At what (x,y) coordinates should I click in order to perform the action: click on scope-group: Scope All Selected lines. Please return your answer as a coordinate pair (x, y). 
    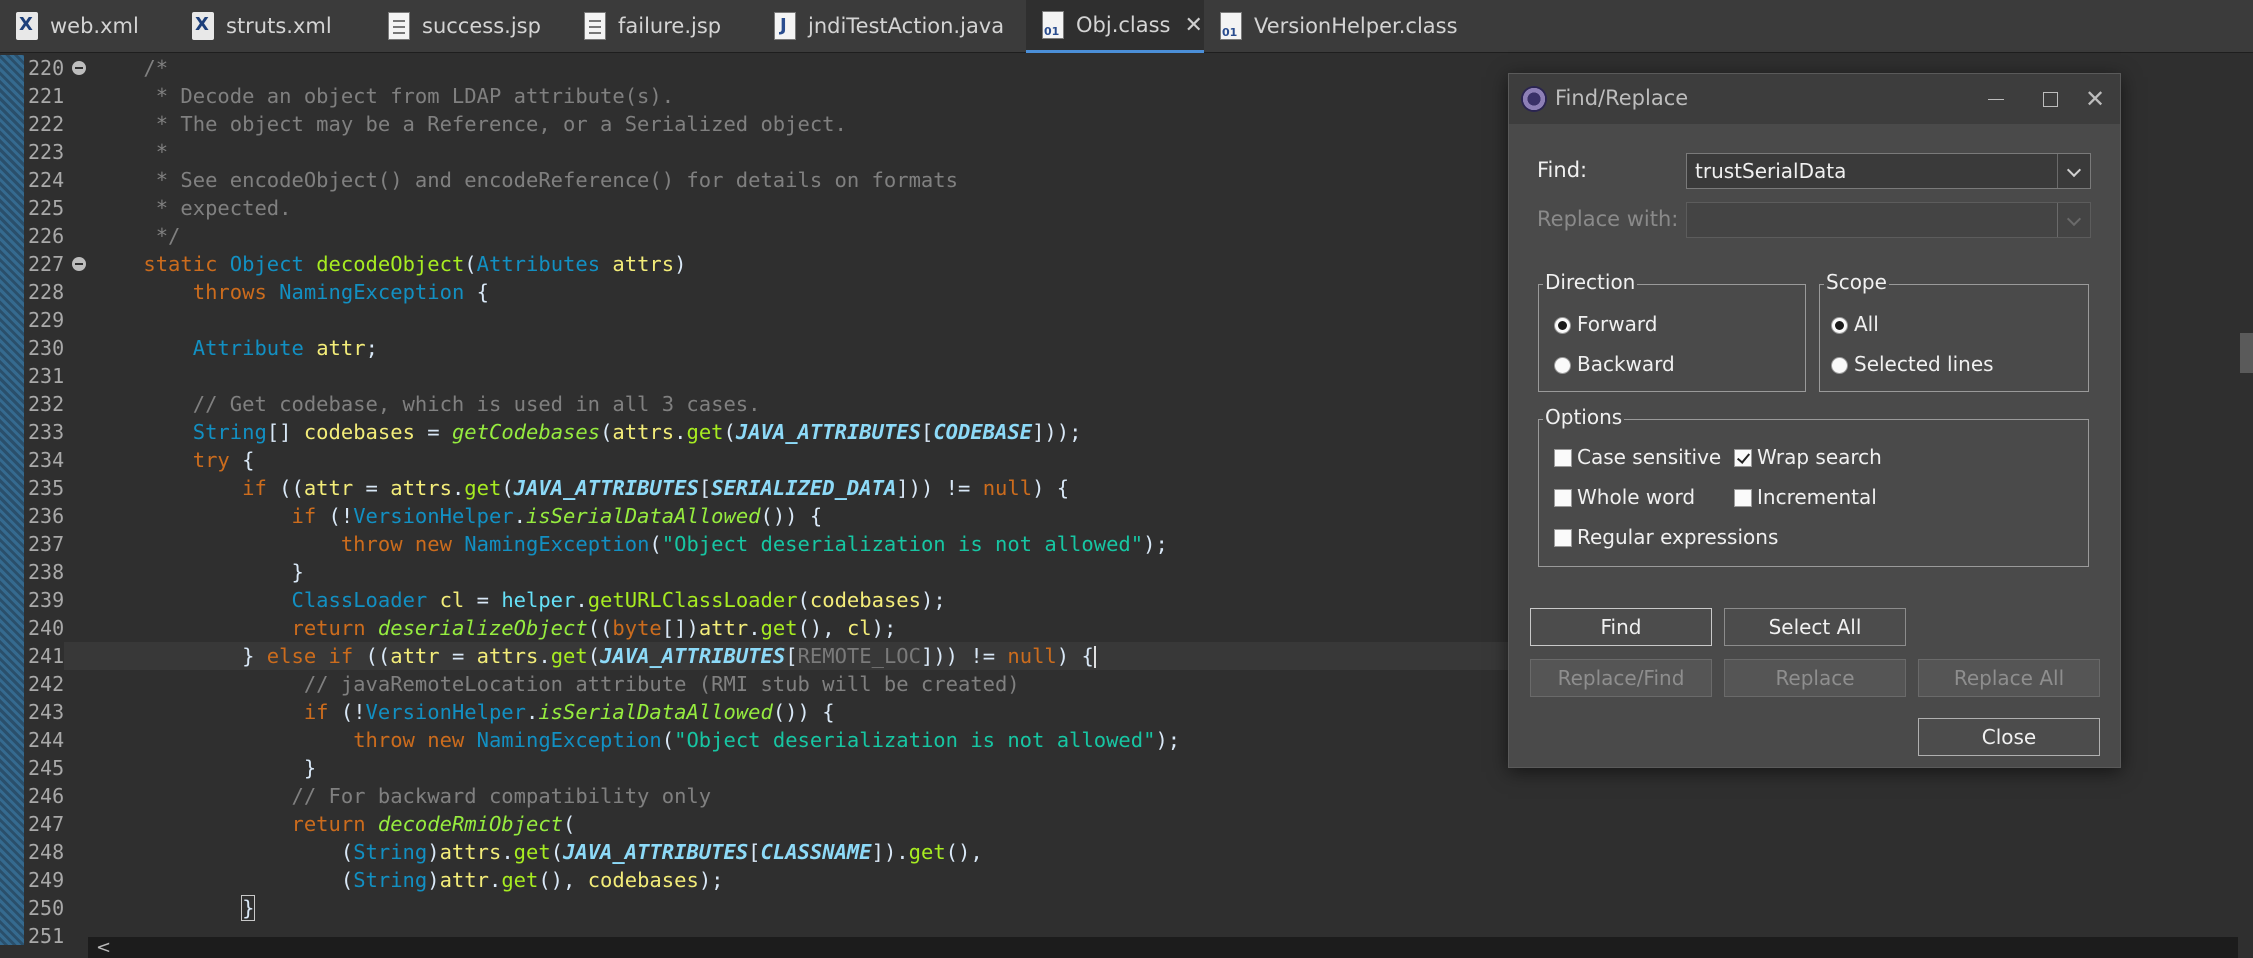
    Looking at the image, I should click on (1954, 331).